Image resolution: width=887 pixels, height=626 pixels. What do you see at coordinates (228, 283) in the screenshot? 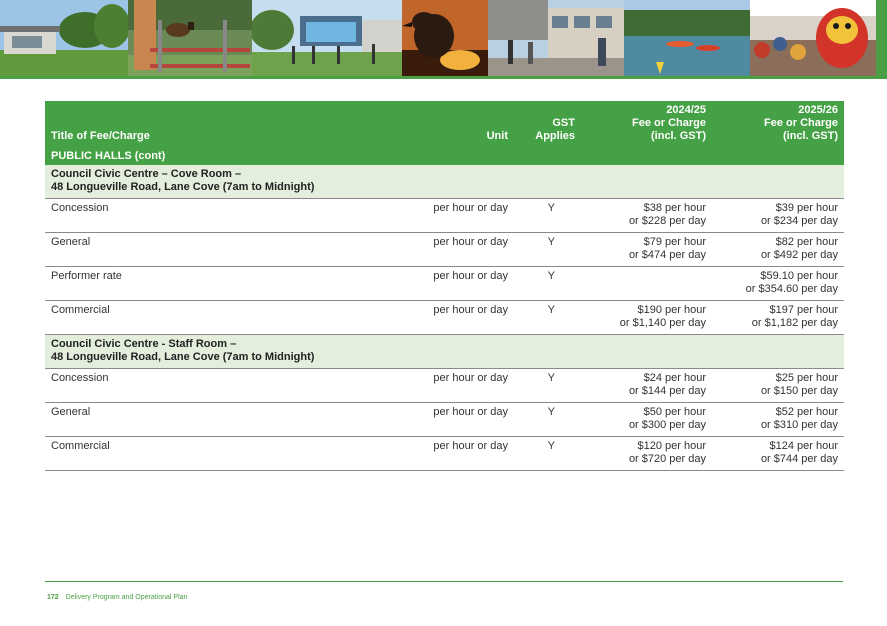
I see `fee-title: Performer rate` at bounding box center [228, 283].